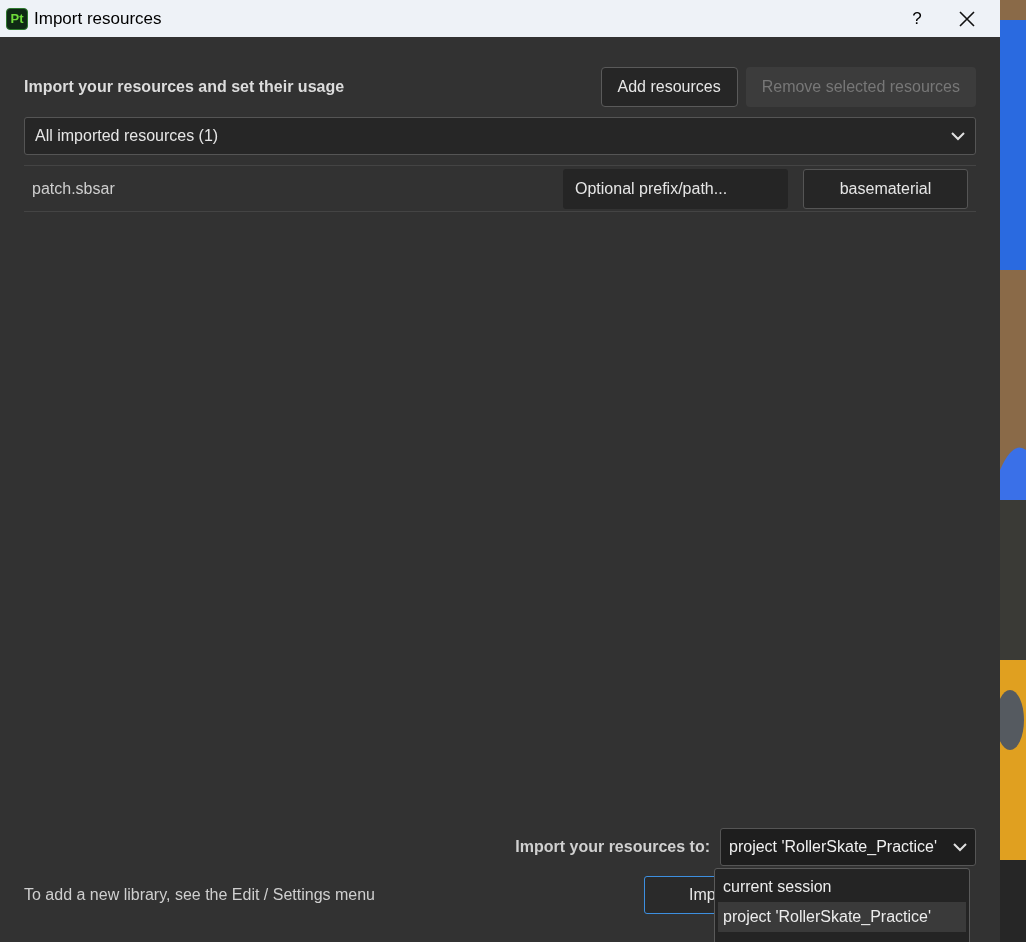 The image size is (1026, 942). Describe the element at coordinates (98, 18) in the screenshot. I see `window-title: Import resources` at that location.